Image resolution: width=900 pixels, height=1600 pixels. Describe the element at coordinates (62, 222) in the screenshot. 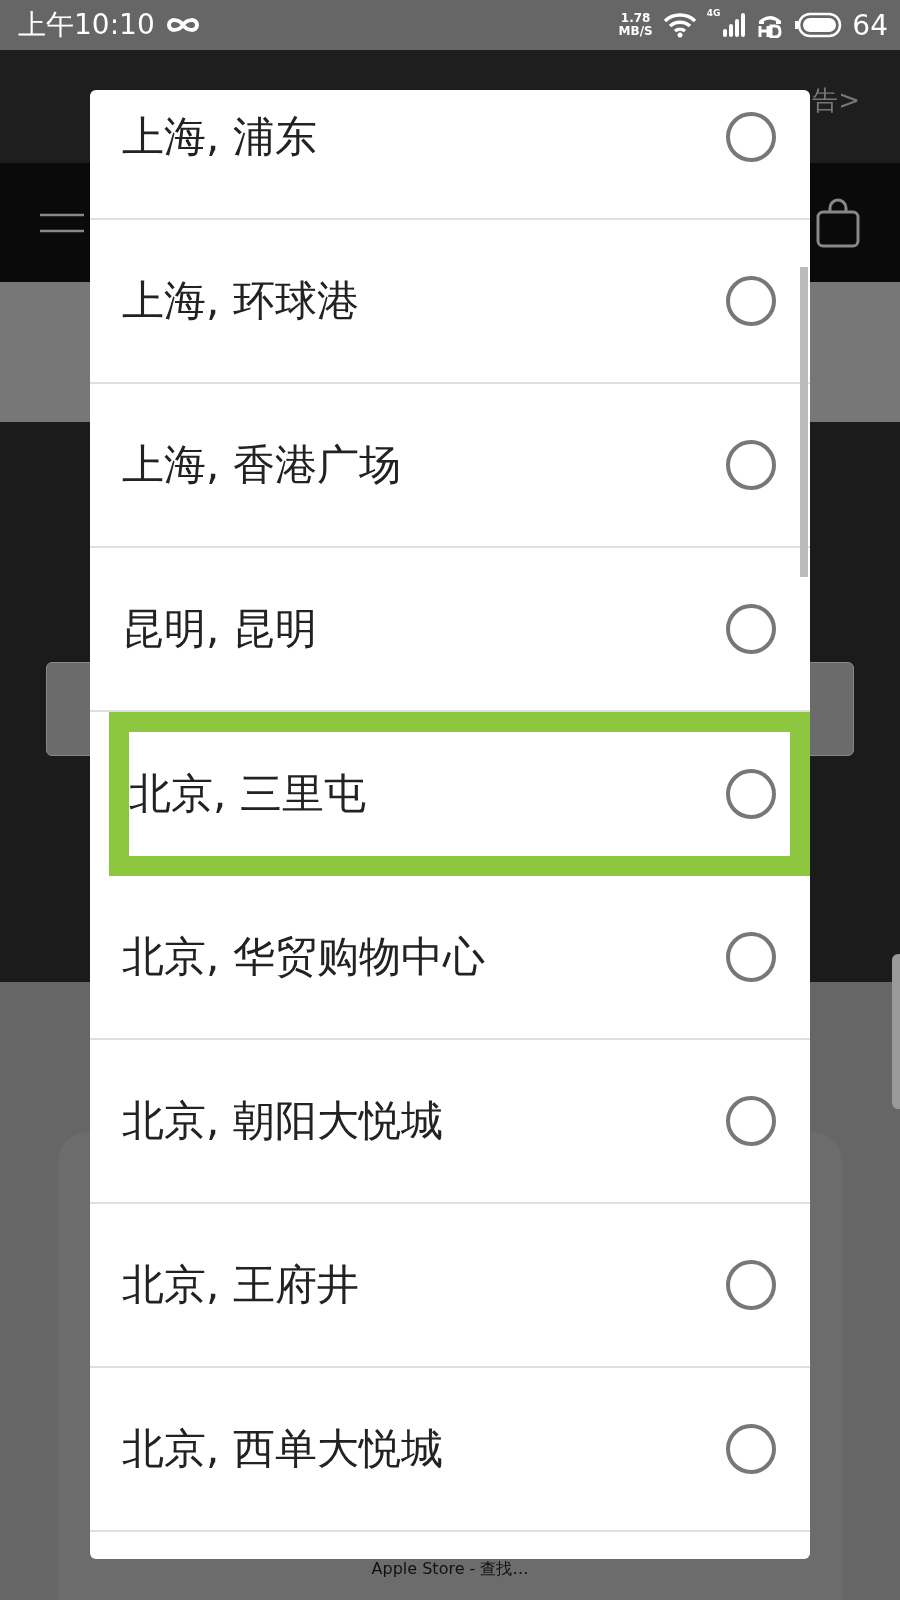

I see `menu-icon` at that location.